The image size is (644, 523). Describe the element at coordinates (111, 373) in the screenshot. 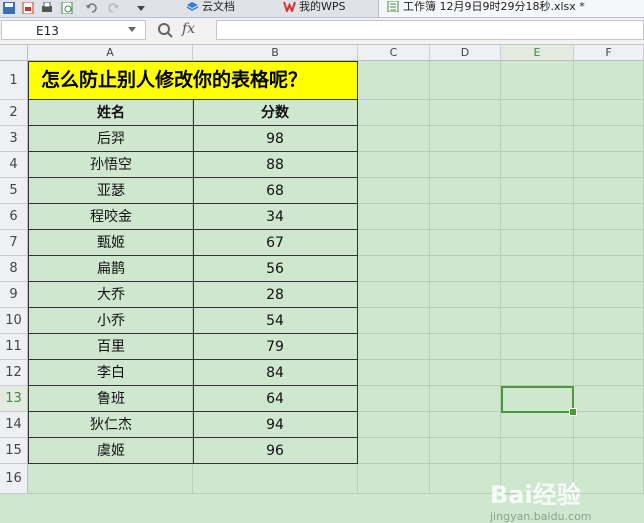

I see `cell-name: 李白` at that location.